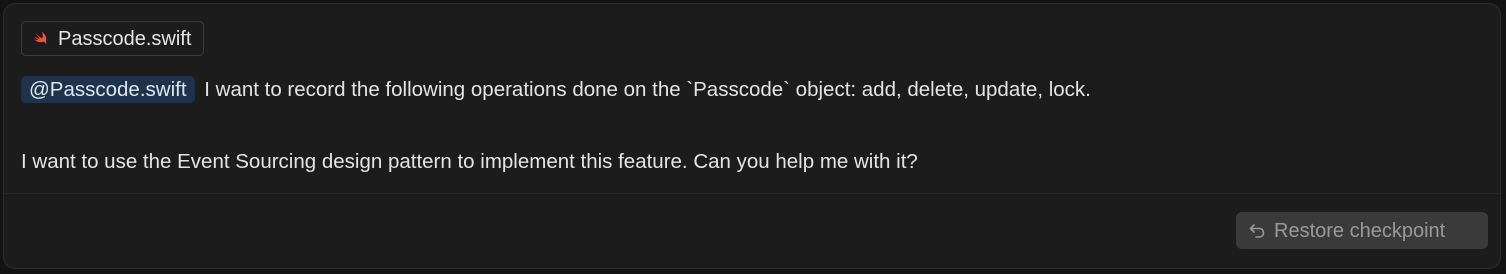 The width and height of the screenshot is (1506, 274). I want to click on footer-divider, so click(752, 193).